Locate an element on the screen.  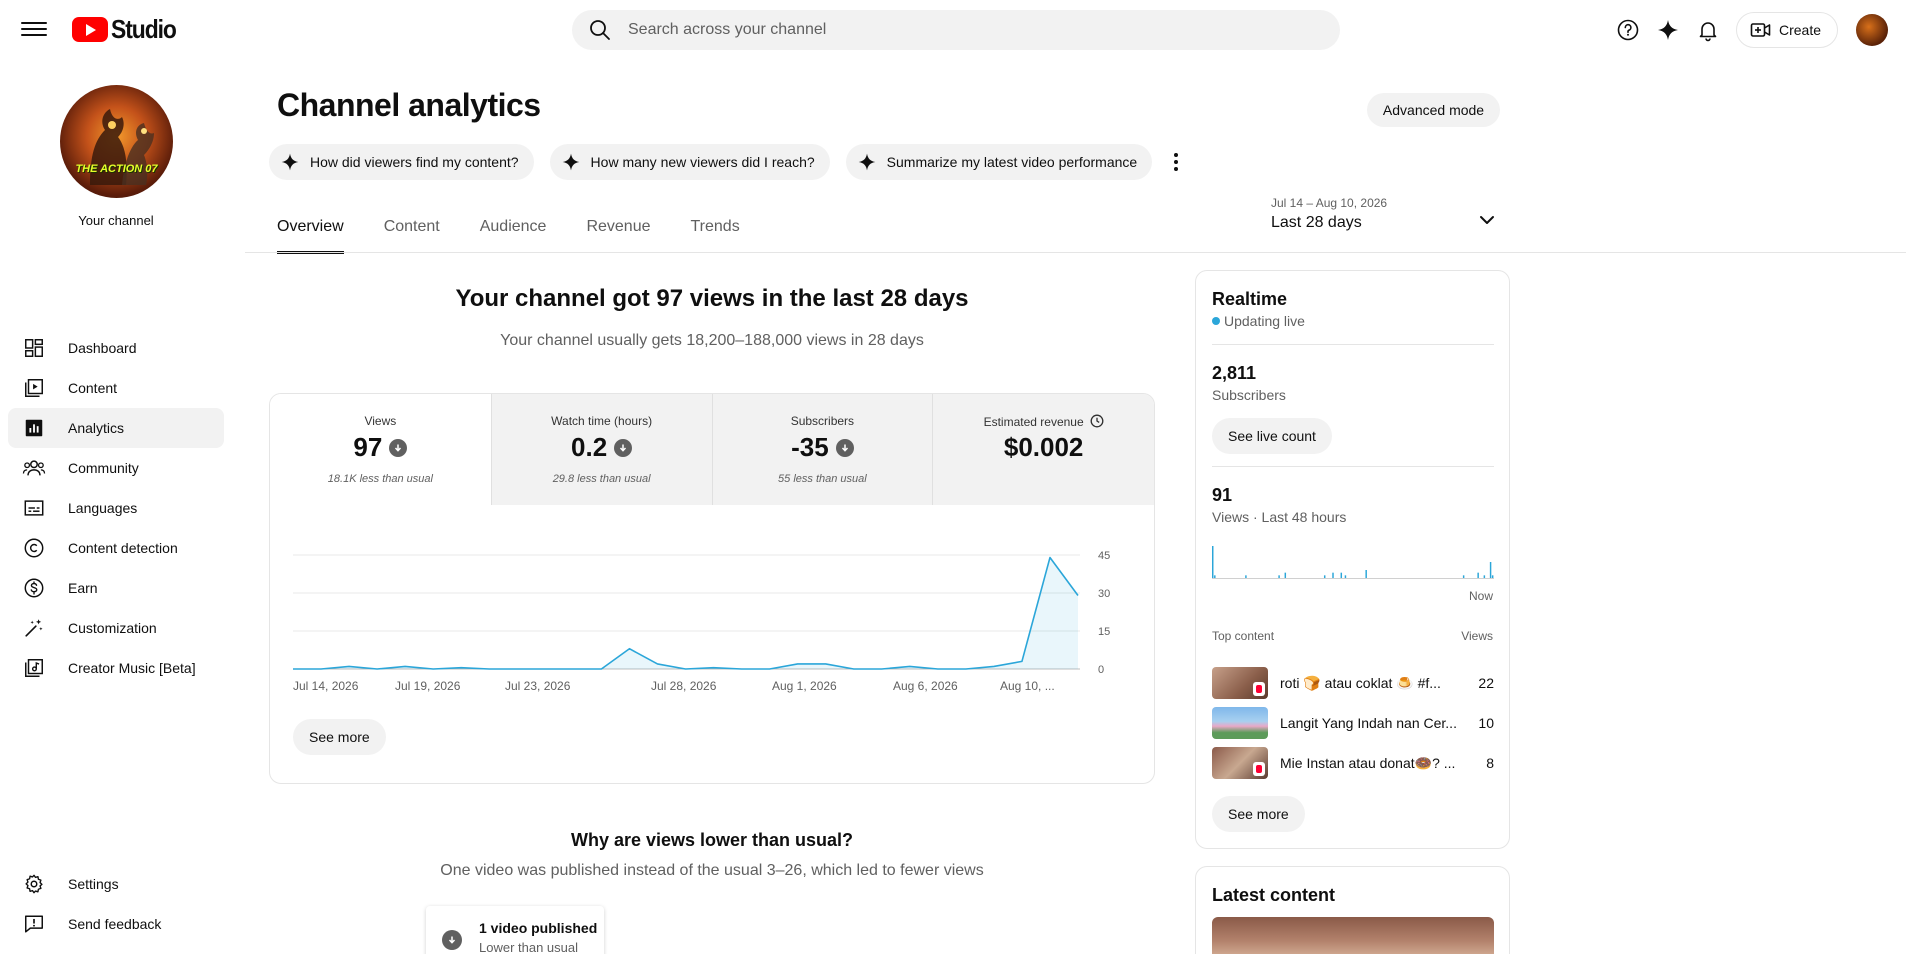
chip-viewer-sources: How did viewers find my content? is located at coordinates (401, 162).